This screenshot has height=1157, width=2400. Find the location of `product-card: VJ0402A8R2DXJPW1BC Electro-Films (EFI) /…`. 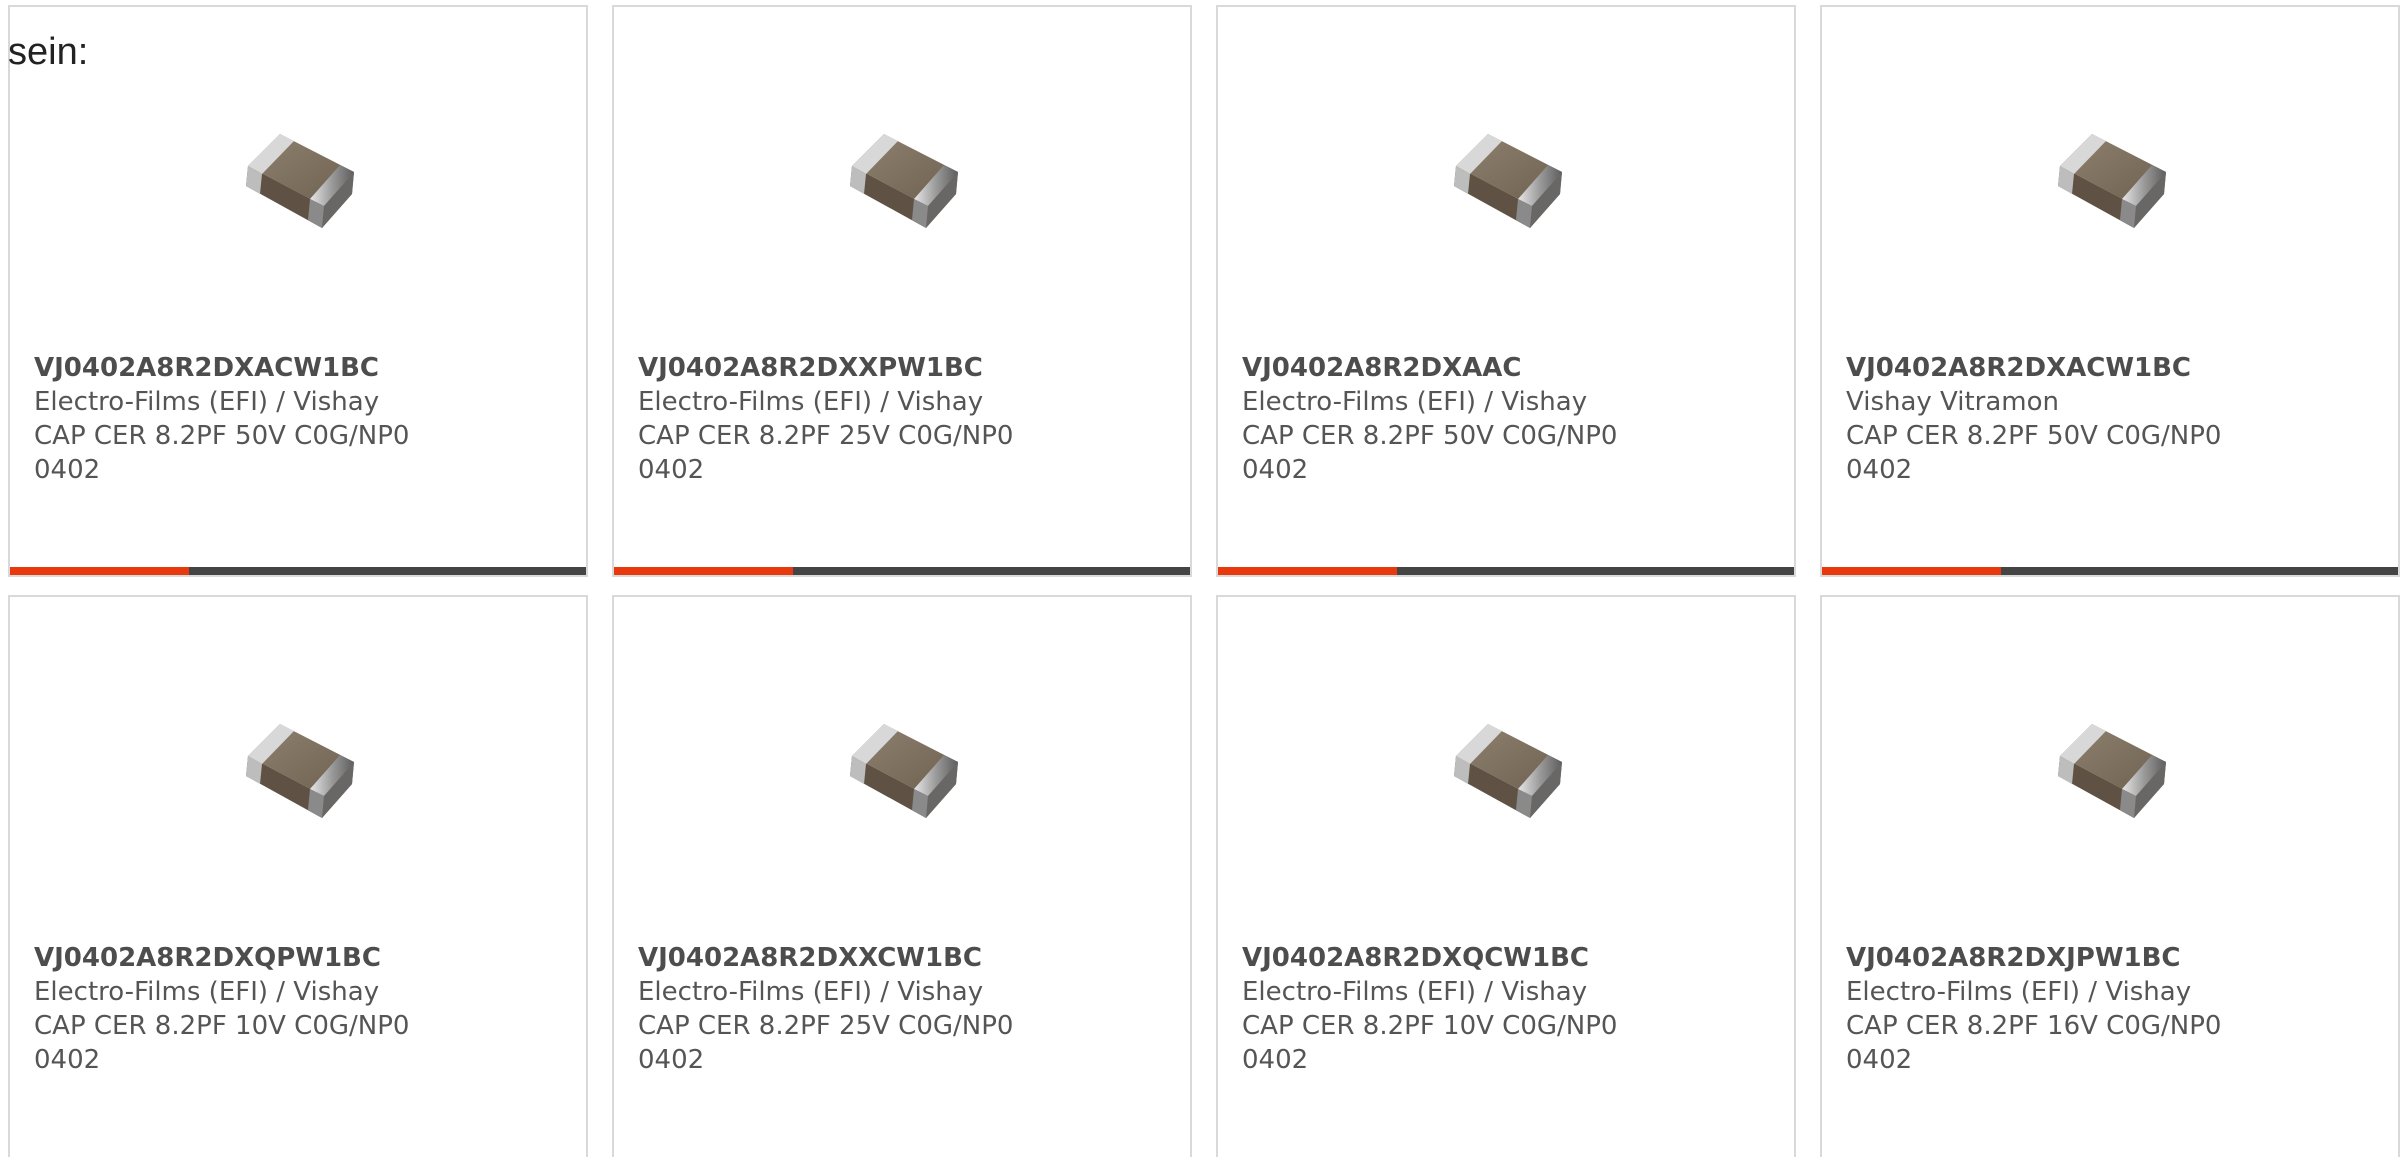

product-card: VJ0402A8R2DXJPW1BC Electro-Films (EFI) /… is located at coordinates (2110, 876).